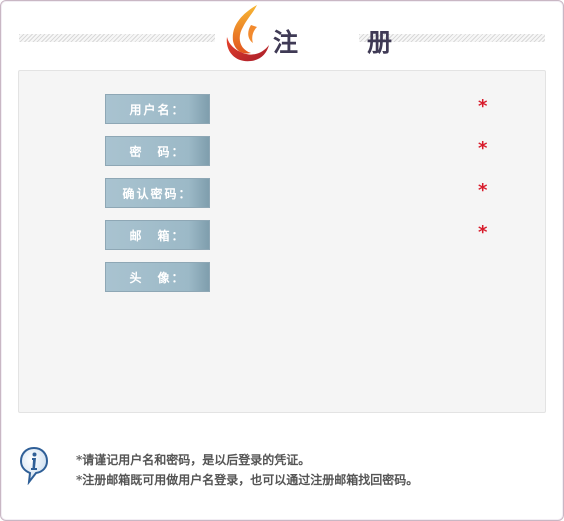  I want to click on header-divider-left, so click(117, 38).